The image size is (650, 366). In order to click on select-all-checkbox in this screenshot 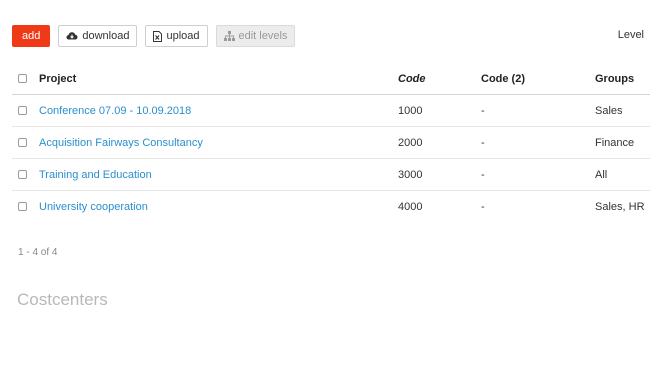, I will do `click(22, 78)`.